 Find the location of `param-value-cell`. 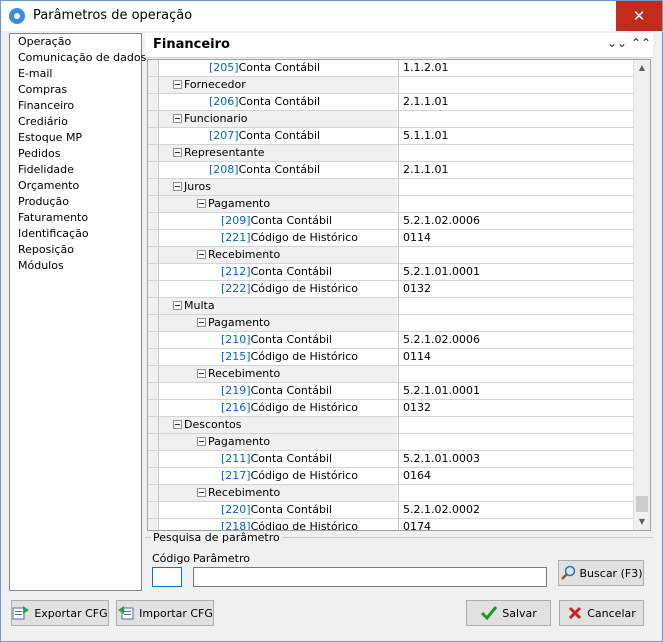

param-value-cell is located at coordinates (518, 85).